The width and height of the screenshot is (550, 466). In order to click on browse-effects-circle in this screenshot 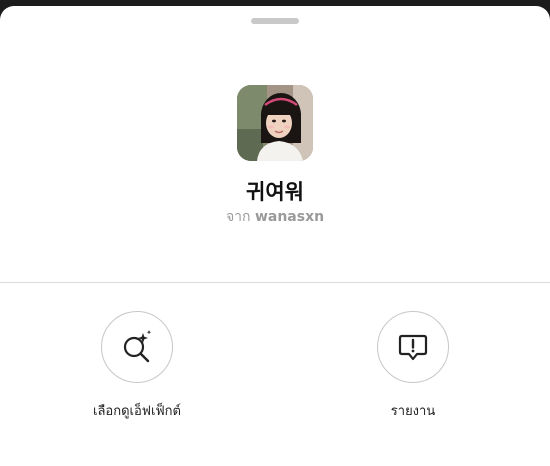, I will do `click(137, 347)`.